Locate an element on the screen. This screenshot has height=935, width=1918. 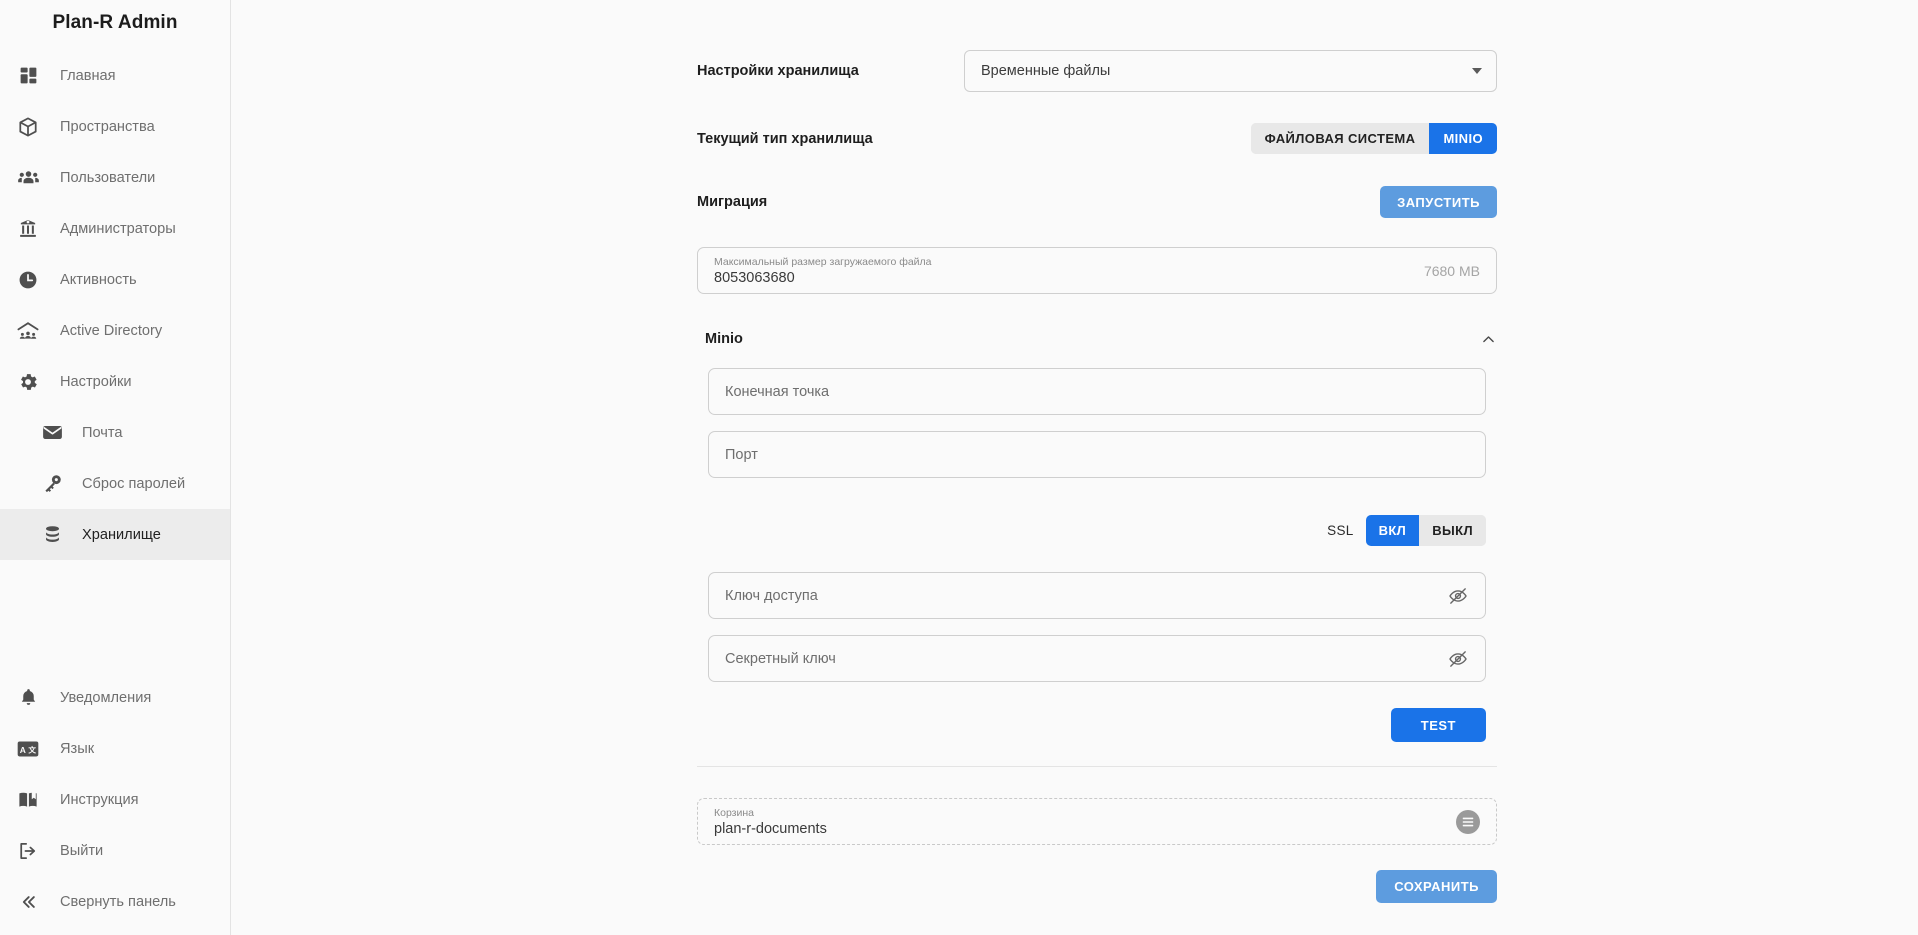
minio-accordion-title: Minio is located at coordinates (724, 339).